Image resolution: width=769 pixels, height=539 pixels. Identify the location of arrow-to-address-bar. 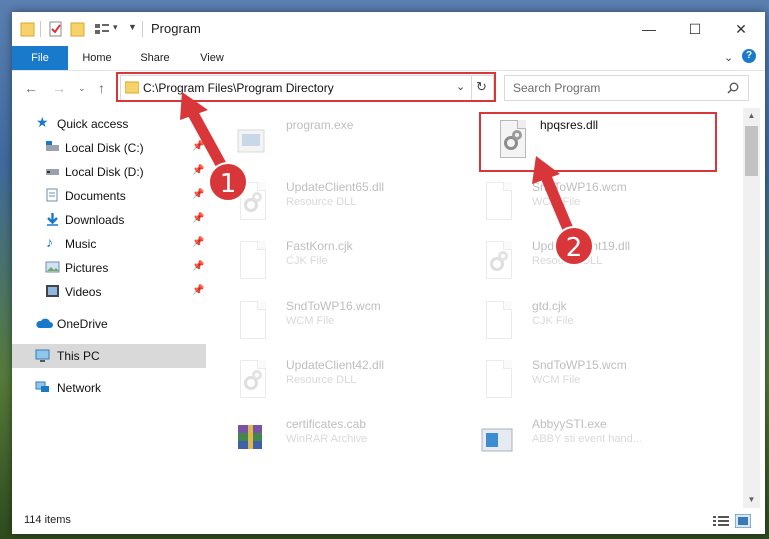
(205, 134).